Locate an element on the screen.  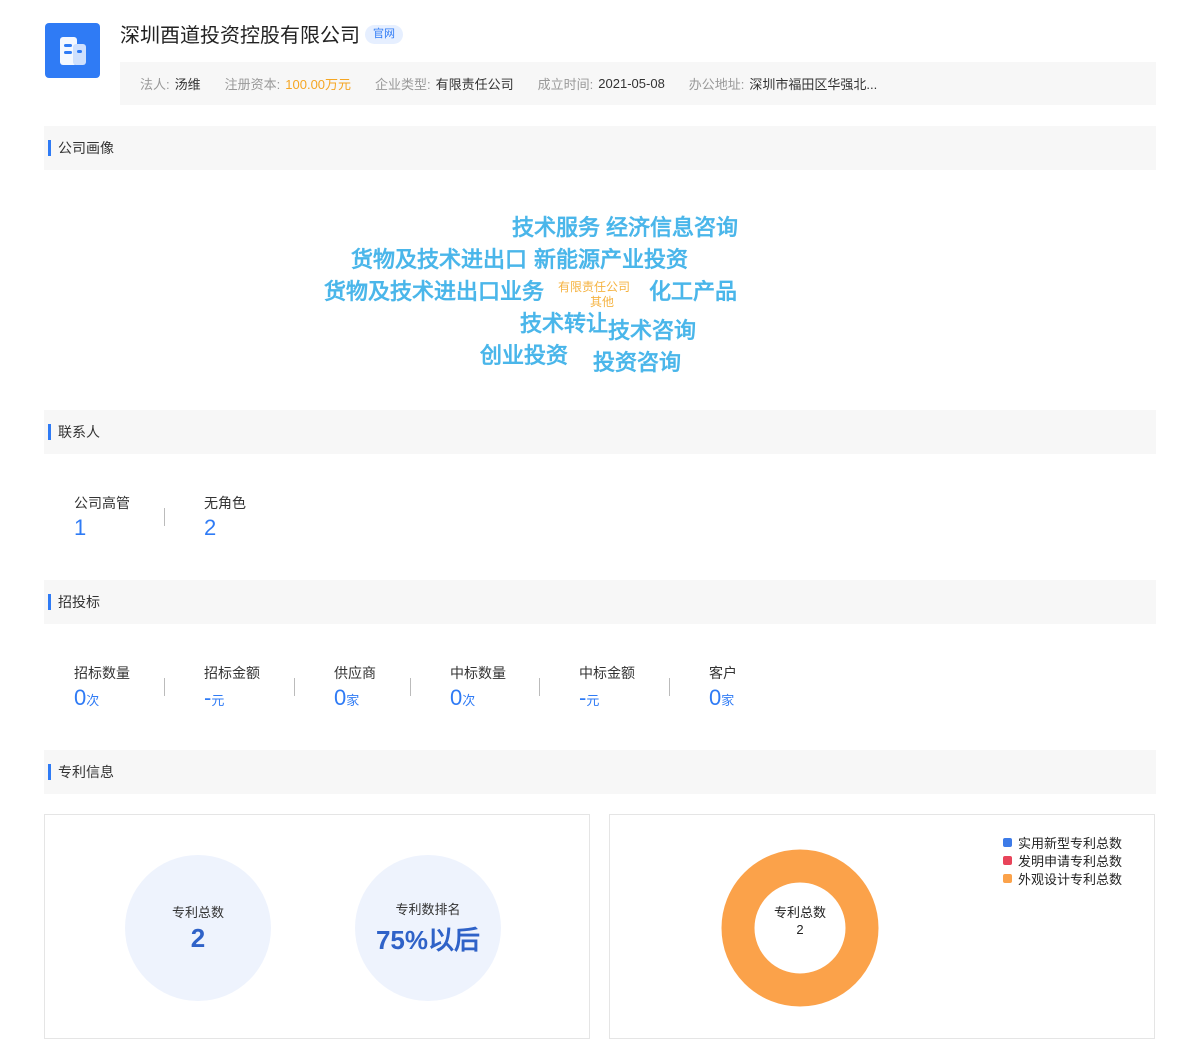
word-cloud-tag: 技术咨询 is located at coordinates (652, 331).